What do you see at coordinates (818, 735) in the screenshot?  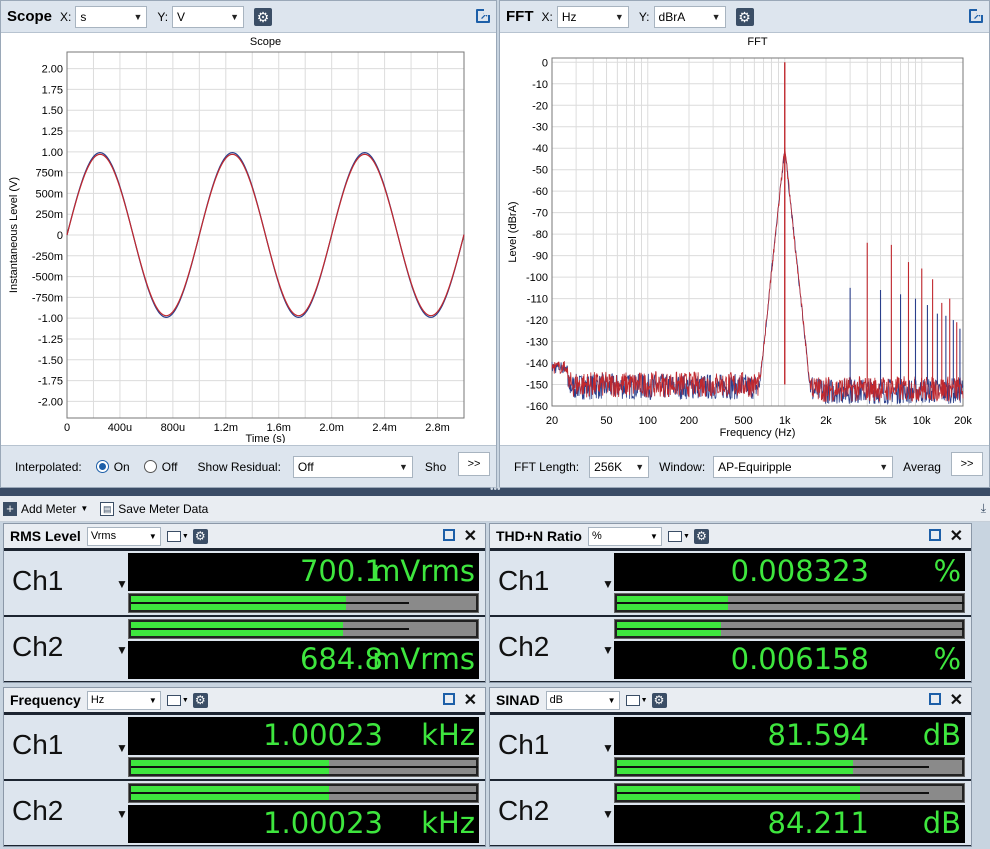 I see `meter-value: 81.594` at bounding box center [818, 735].